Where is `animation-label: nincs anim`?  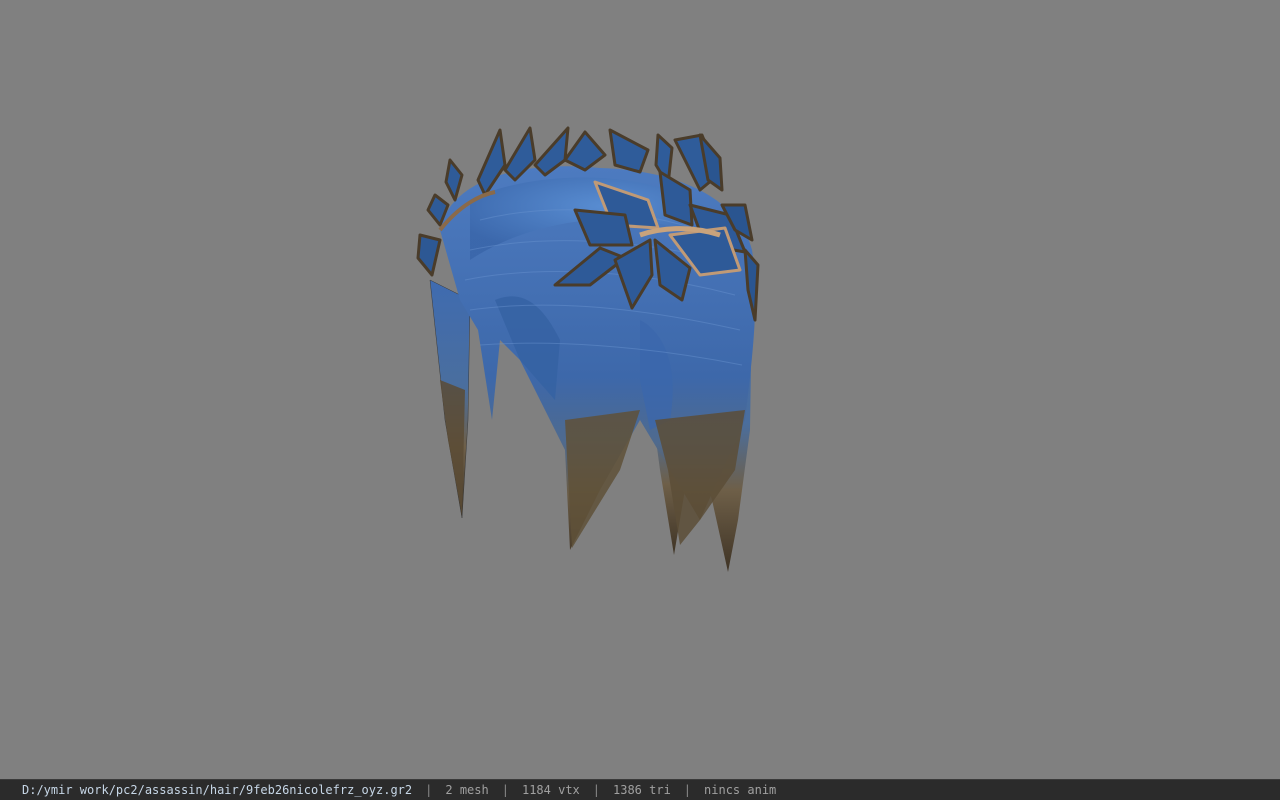 animation-label: nincs anim is located at coordinates (740, 790).